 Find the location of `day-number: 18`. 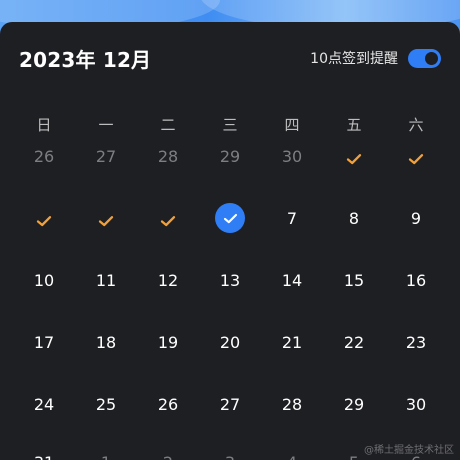

day-number: 18 is located at coordinates (106, 342).